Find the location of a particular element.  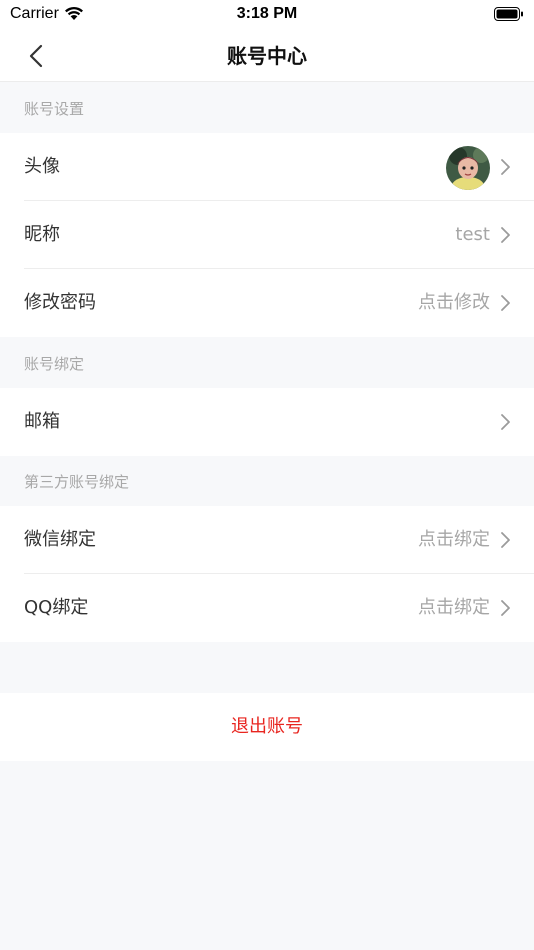

qq-binding-value: 点击绑定 is located at coordinates (454, 607).